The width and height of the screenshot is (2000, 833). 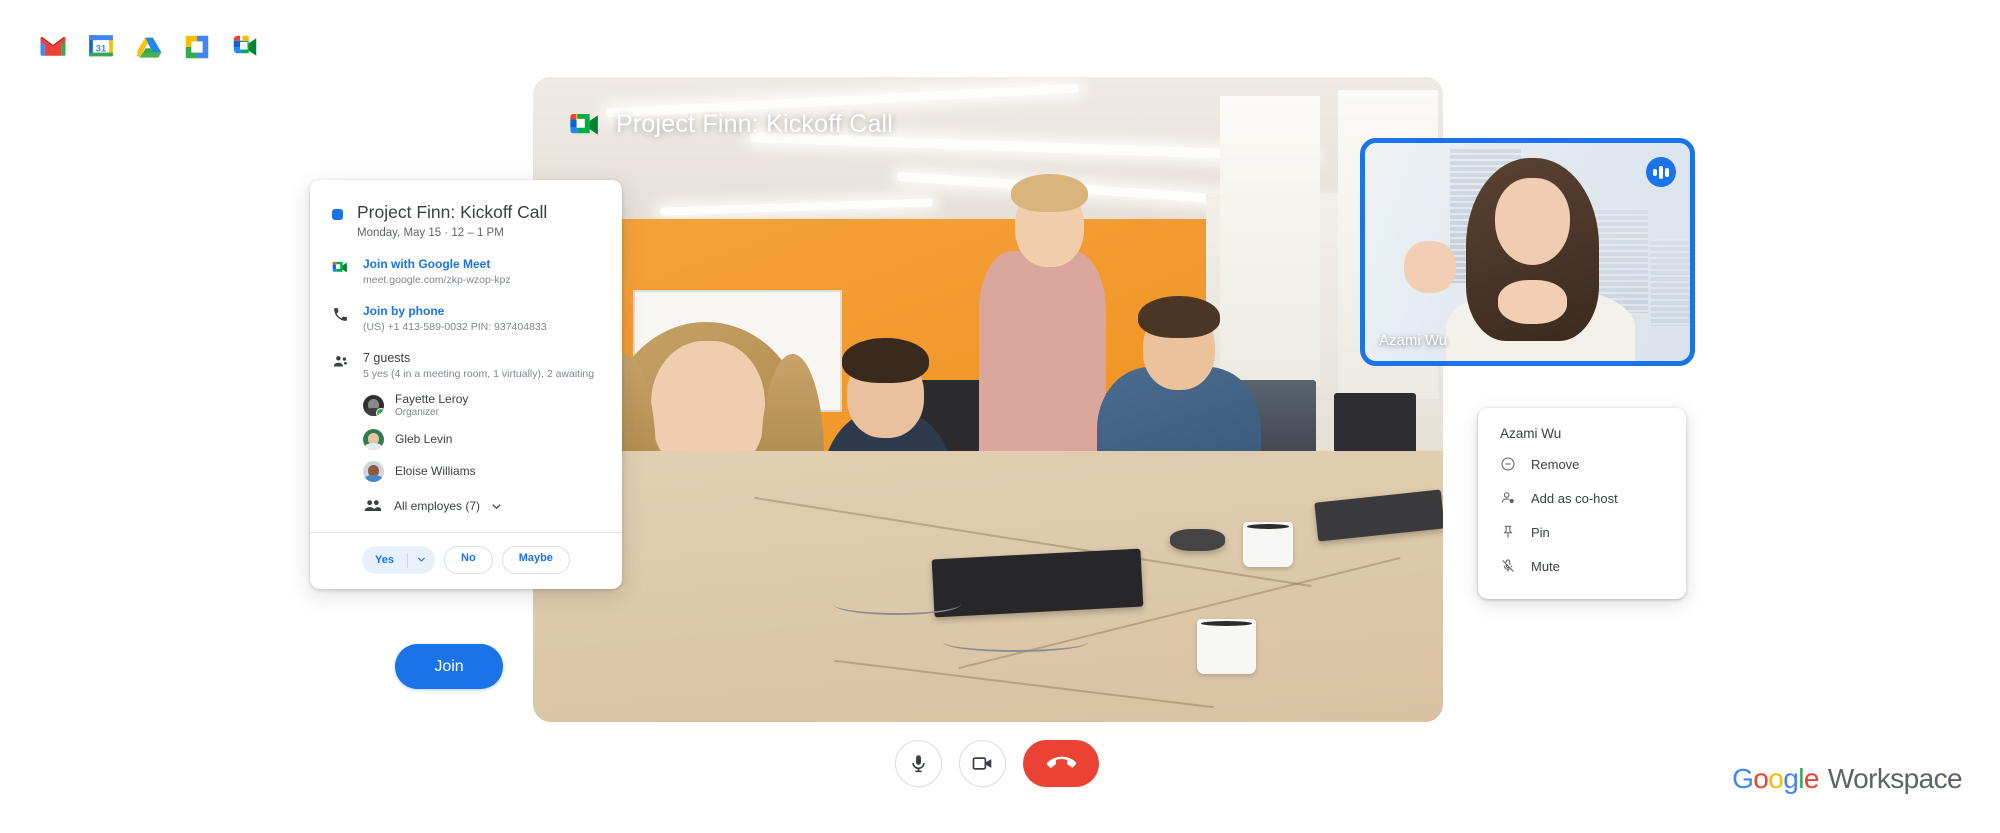 I want to click on end-call-button, so click(x=1061, y=763).